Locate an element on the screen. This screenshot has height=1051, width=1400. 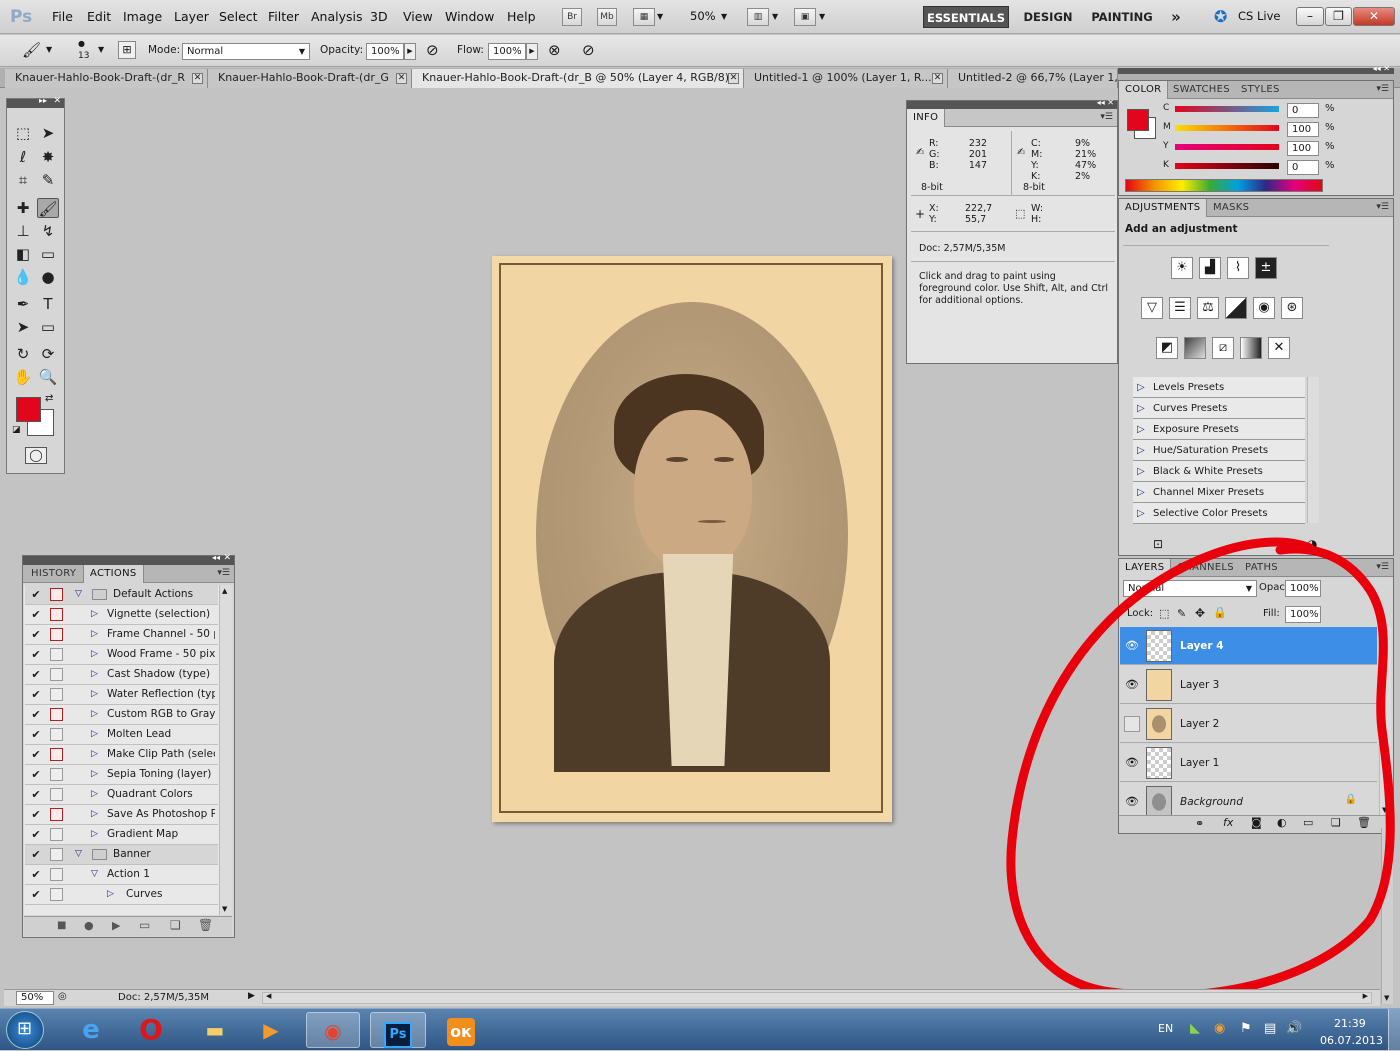
workspace-essentials: ESSENTIALS is located at coordinates (966, 17).